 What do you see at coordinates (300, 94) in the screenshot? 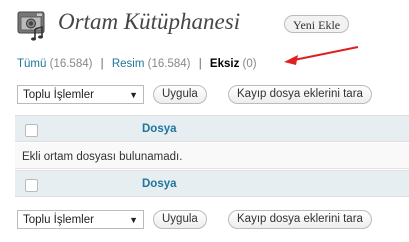
I see `find-lost-attachments-button-top: Kayıp dosya eklerini tara` at bounding box center [300, 94].